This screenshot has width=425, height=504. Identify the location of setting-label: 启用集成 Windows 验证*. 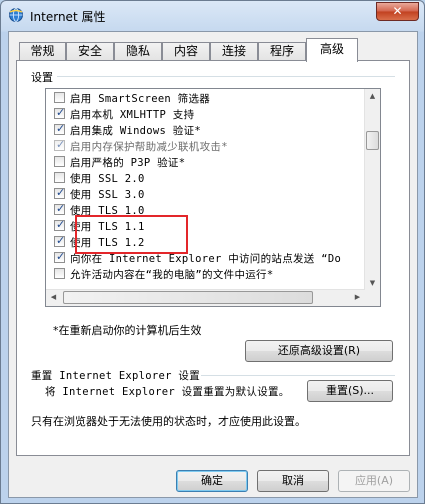
(136, 131).